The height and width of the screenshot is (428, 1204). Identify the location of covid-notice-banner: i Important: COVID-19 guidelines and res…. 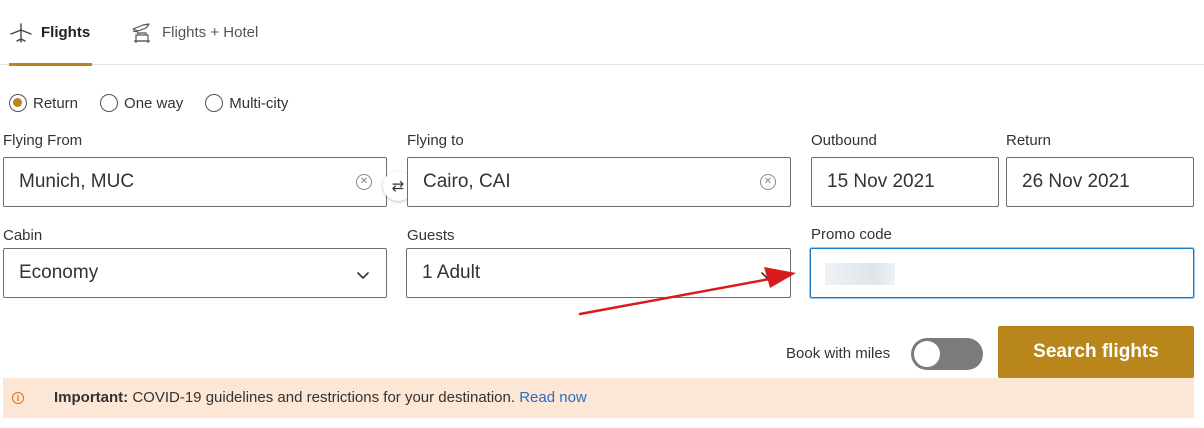
(598, 398).